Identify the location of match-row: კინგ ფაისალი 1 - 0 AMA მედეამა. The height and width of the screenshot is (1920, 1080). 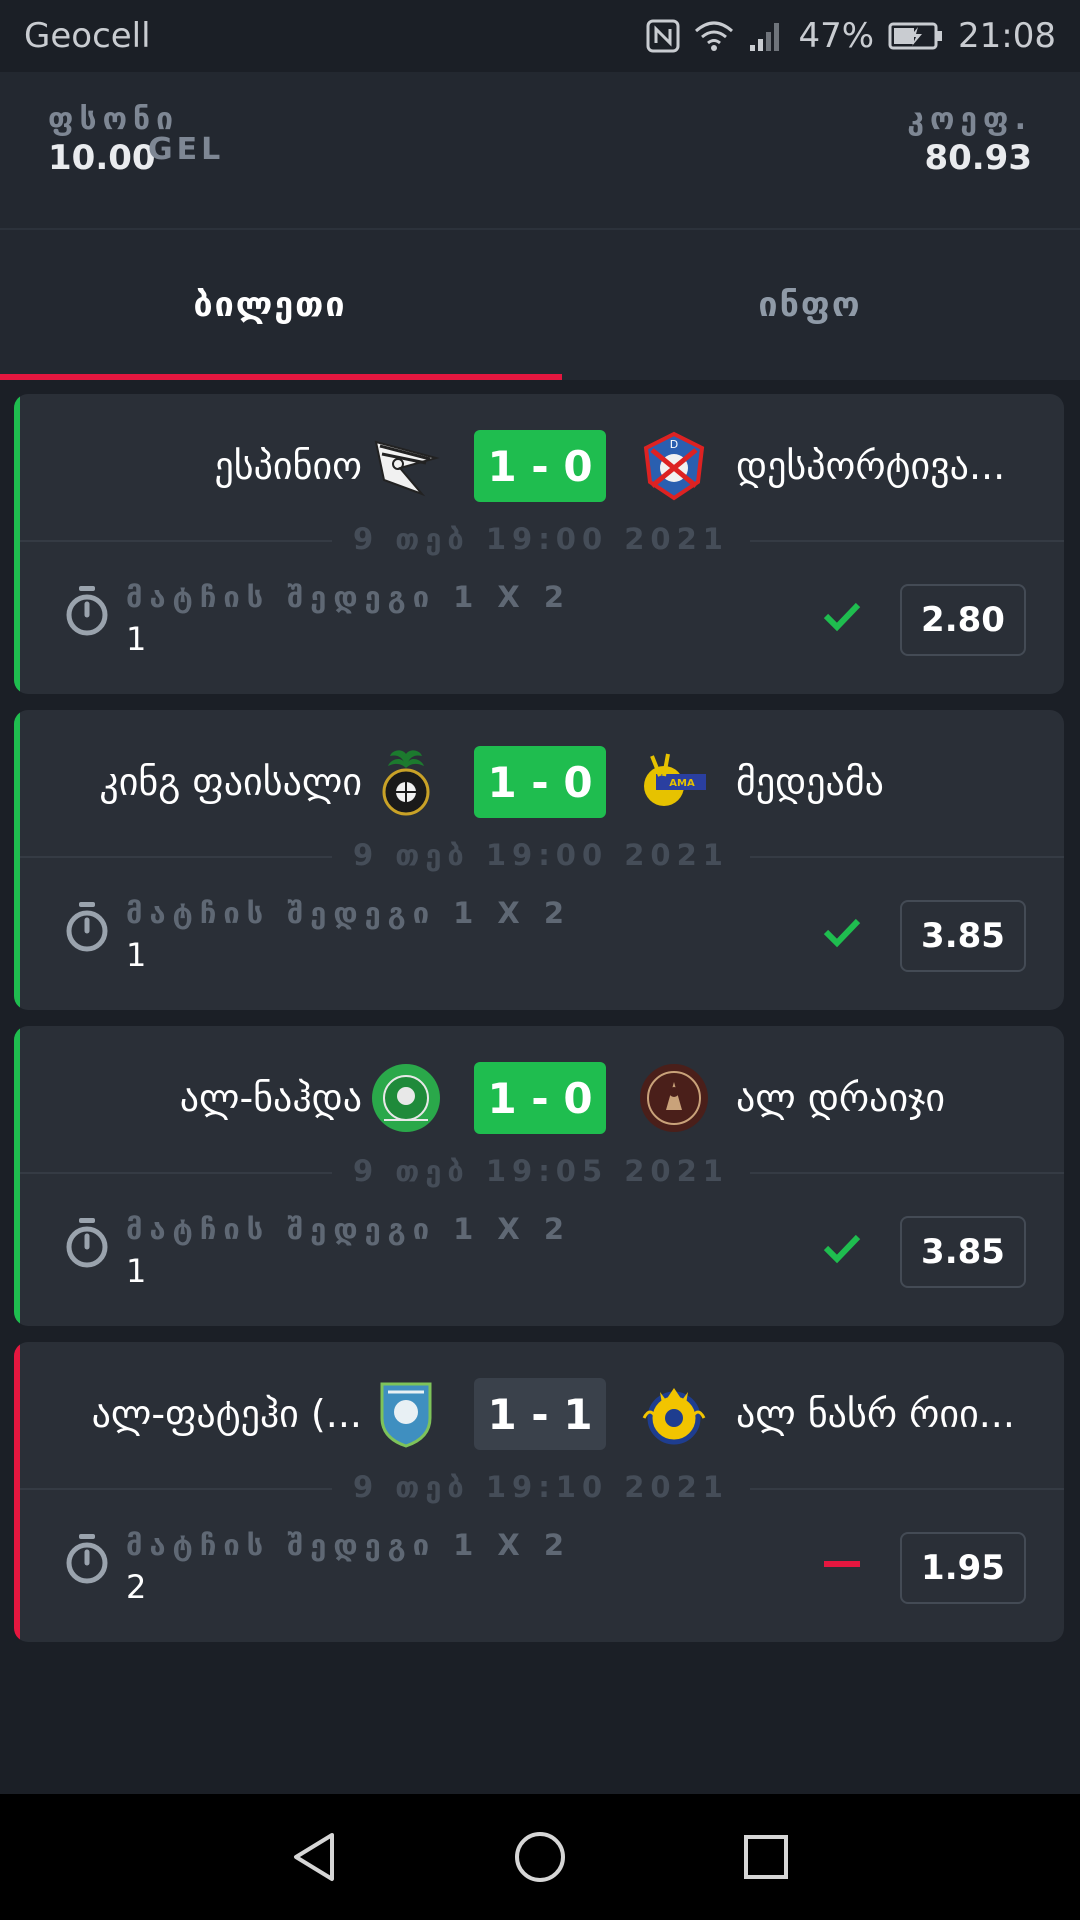
(539, 782).